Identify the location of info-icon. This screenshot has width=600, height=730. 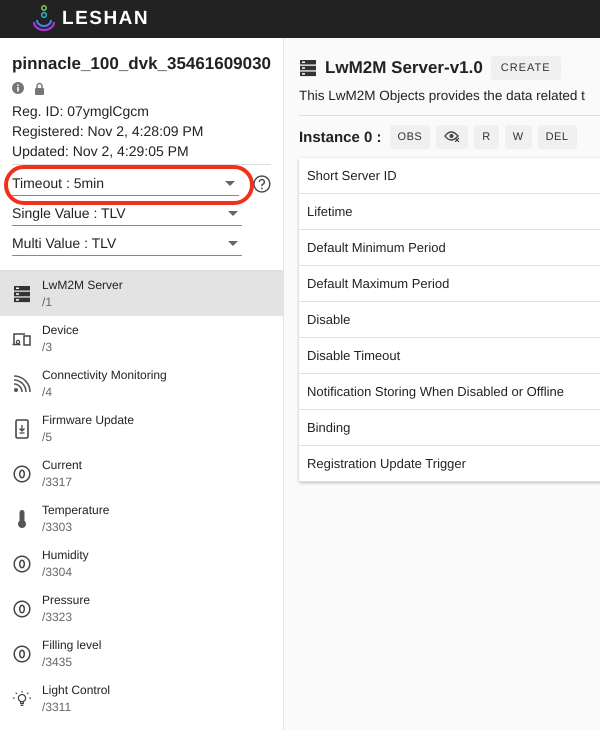
(18, 88).